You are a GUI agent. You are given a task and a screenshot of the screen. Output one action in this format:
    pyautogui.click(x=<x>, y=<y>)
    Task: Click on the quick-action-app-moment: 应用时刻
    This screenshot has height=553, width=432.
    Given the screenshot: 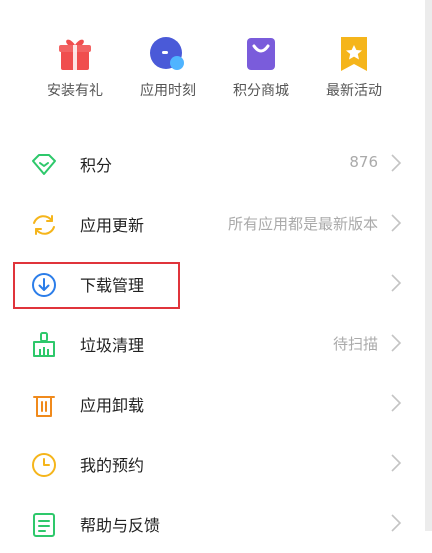 What is the action you would take?
    pyautogui.click(x=168, y=69)
    